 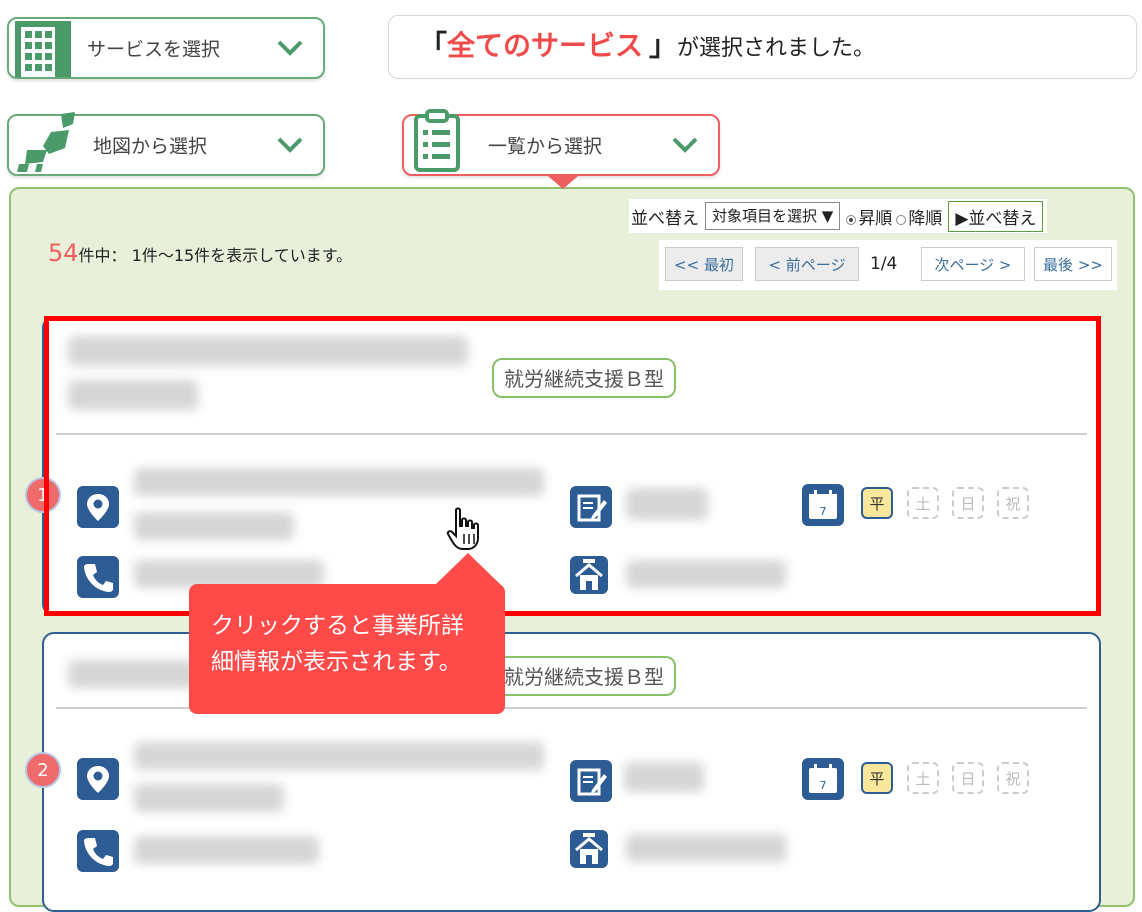 I want to click on japan-map-icon, so click(x=46, y=142).